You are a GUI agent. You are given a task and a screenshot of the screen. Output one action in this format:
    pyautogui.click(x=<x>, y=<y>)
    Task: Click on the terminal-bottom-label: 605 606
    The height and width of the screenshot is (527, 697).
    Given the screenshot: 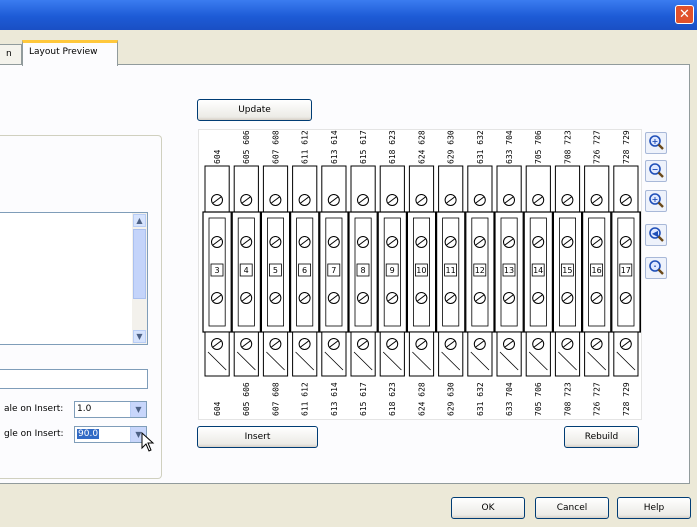 What is the action you would take?
    pyautogui.click(x=246, y=399)
    